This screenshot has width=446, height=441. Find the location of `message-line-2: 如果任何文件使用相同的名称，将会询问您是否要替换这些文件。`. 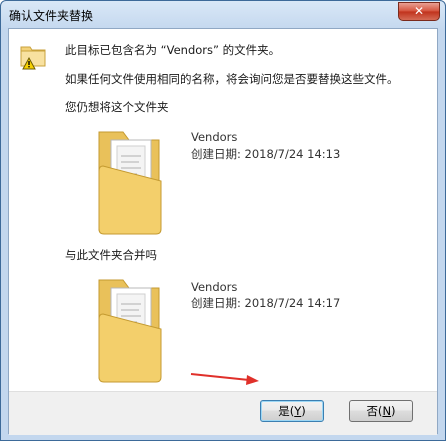

message-line-2: 如果任何文件使用相同的名称，将会询问您是否要替换这些文件。 is located at coordinates (232, 79).